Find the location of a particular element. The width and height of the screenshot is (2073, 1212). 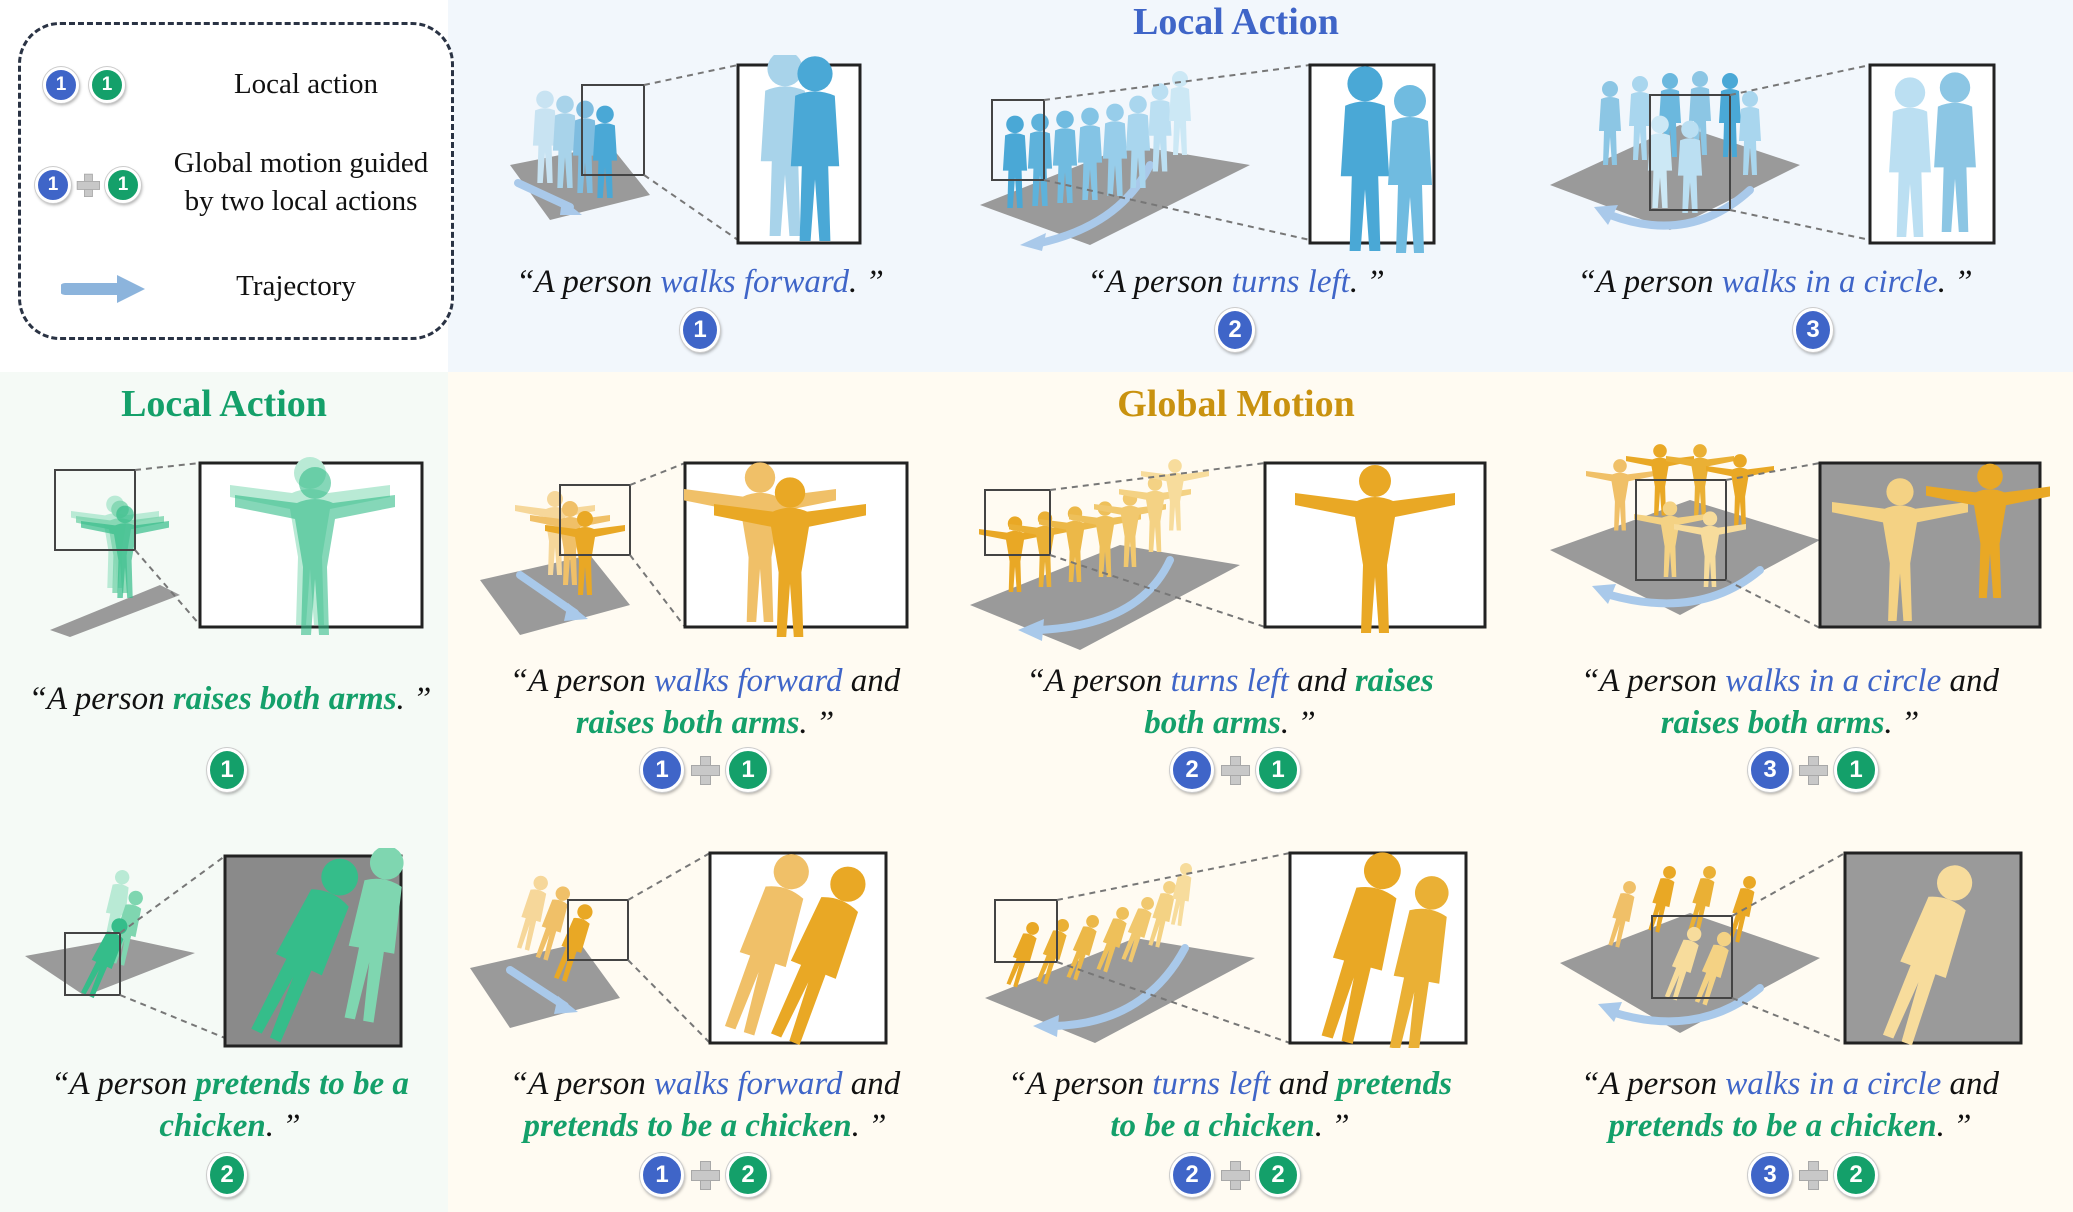

legend-trajectory-label: Trajectory is located at coordinates (296, 286).